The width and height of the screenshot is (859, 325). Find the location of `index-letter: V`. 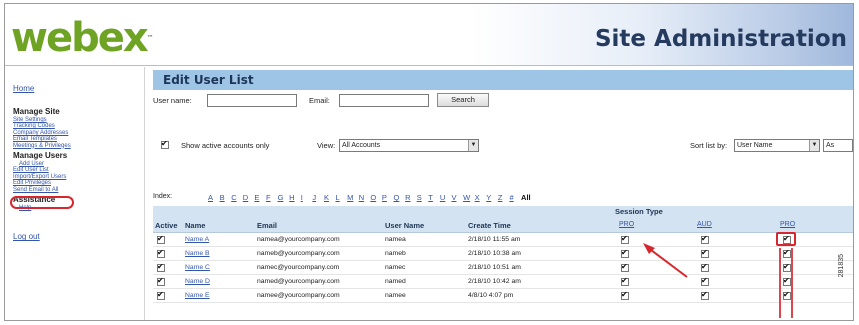

index-letter: V is located at coordinates (457, 197).